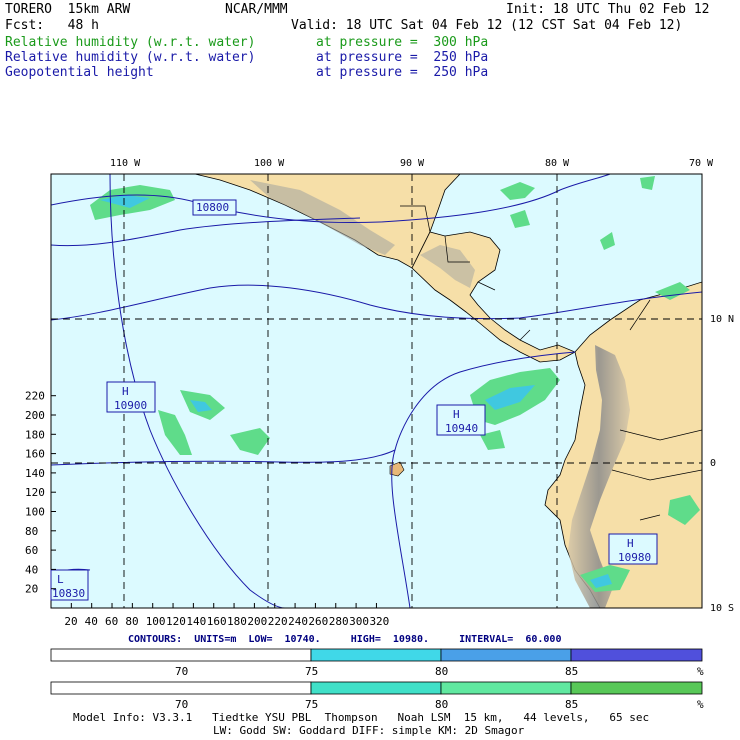 The image size is (740, 740). What do you see at coordinates (700, 671) in the screenshot?
I see `colorbar1-unit: %` at bounding box center [700, 671].